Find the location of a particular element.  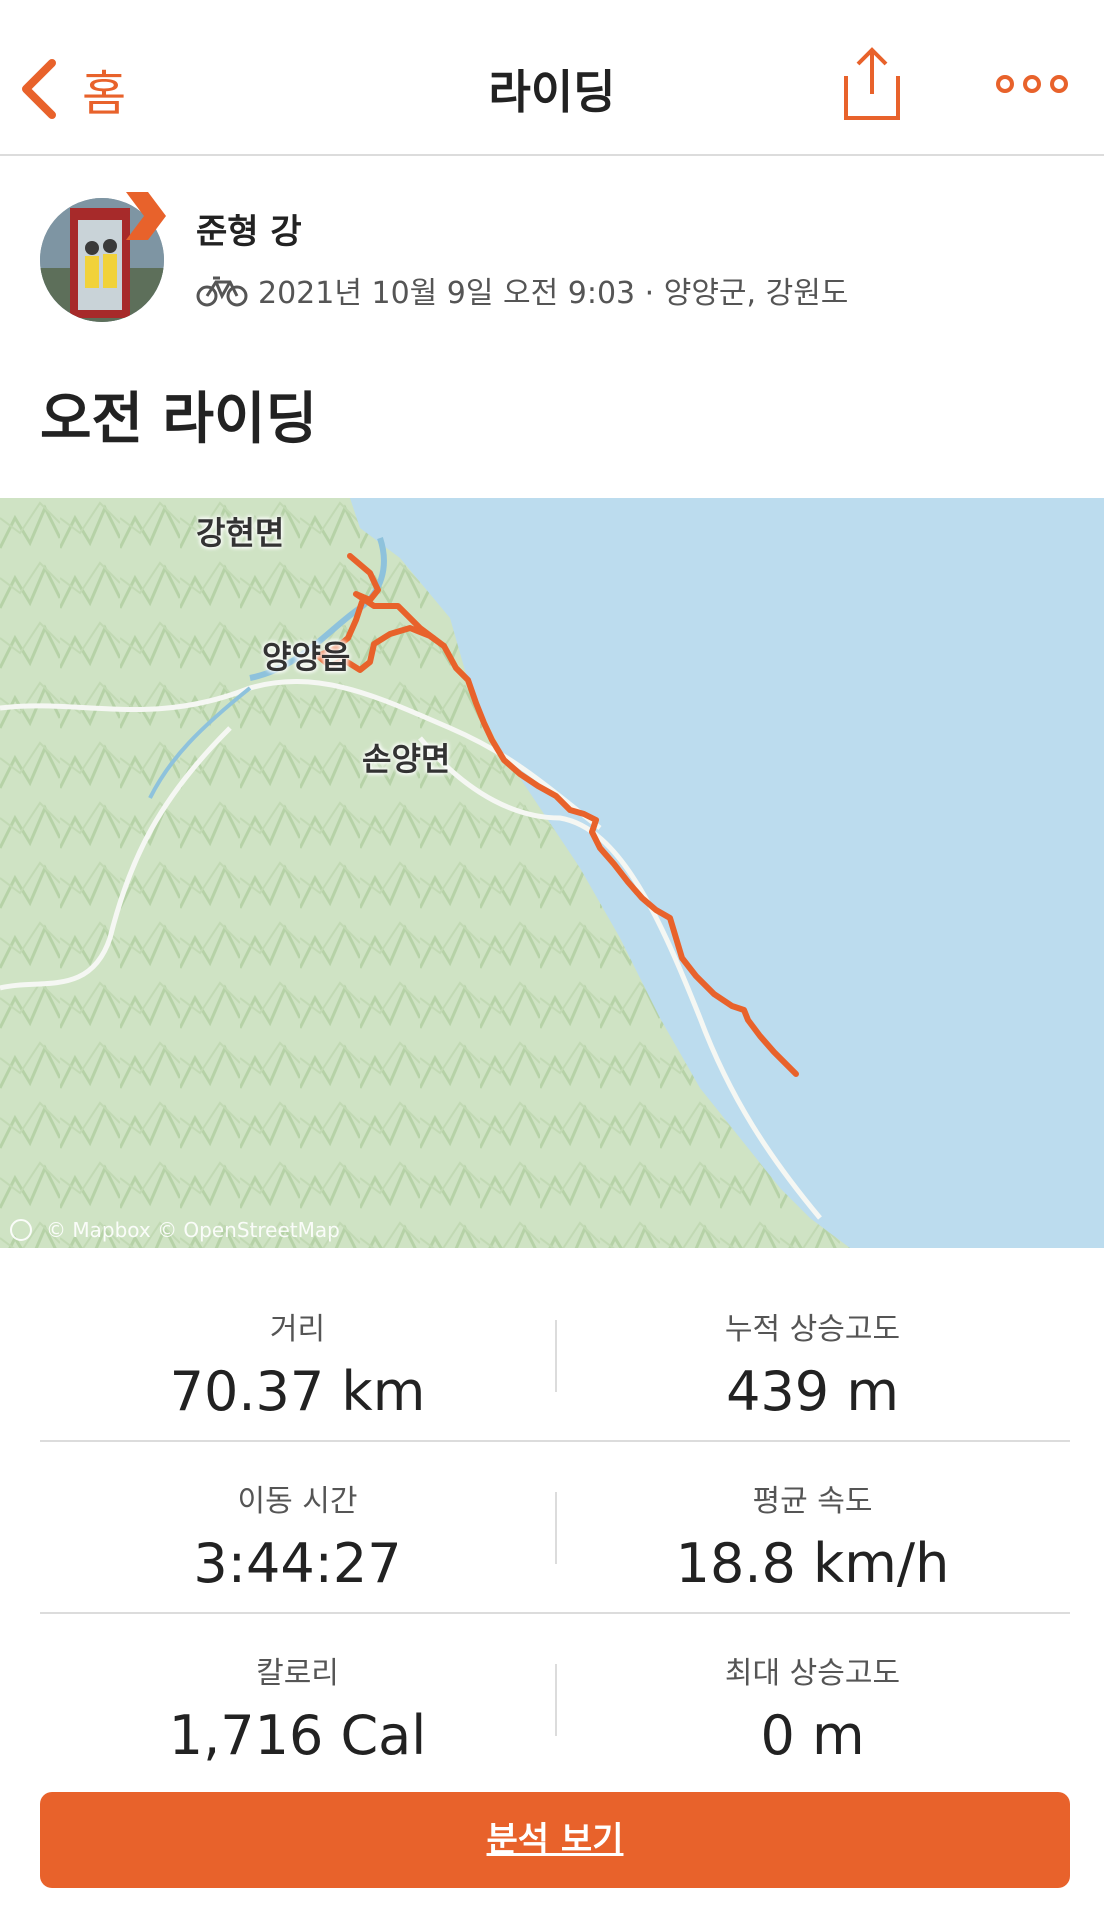

stats-row: 이동 시간 3:44:27 평균 속도 18.8 km/h is located at coordinates (555, 1528).